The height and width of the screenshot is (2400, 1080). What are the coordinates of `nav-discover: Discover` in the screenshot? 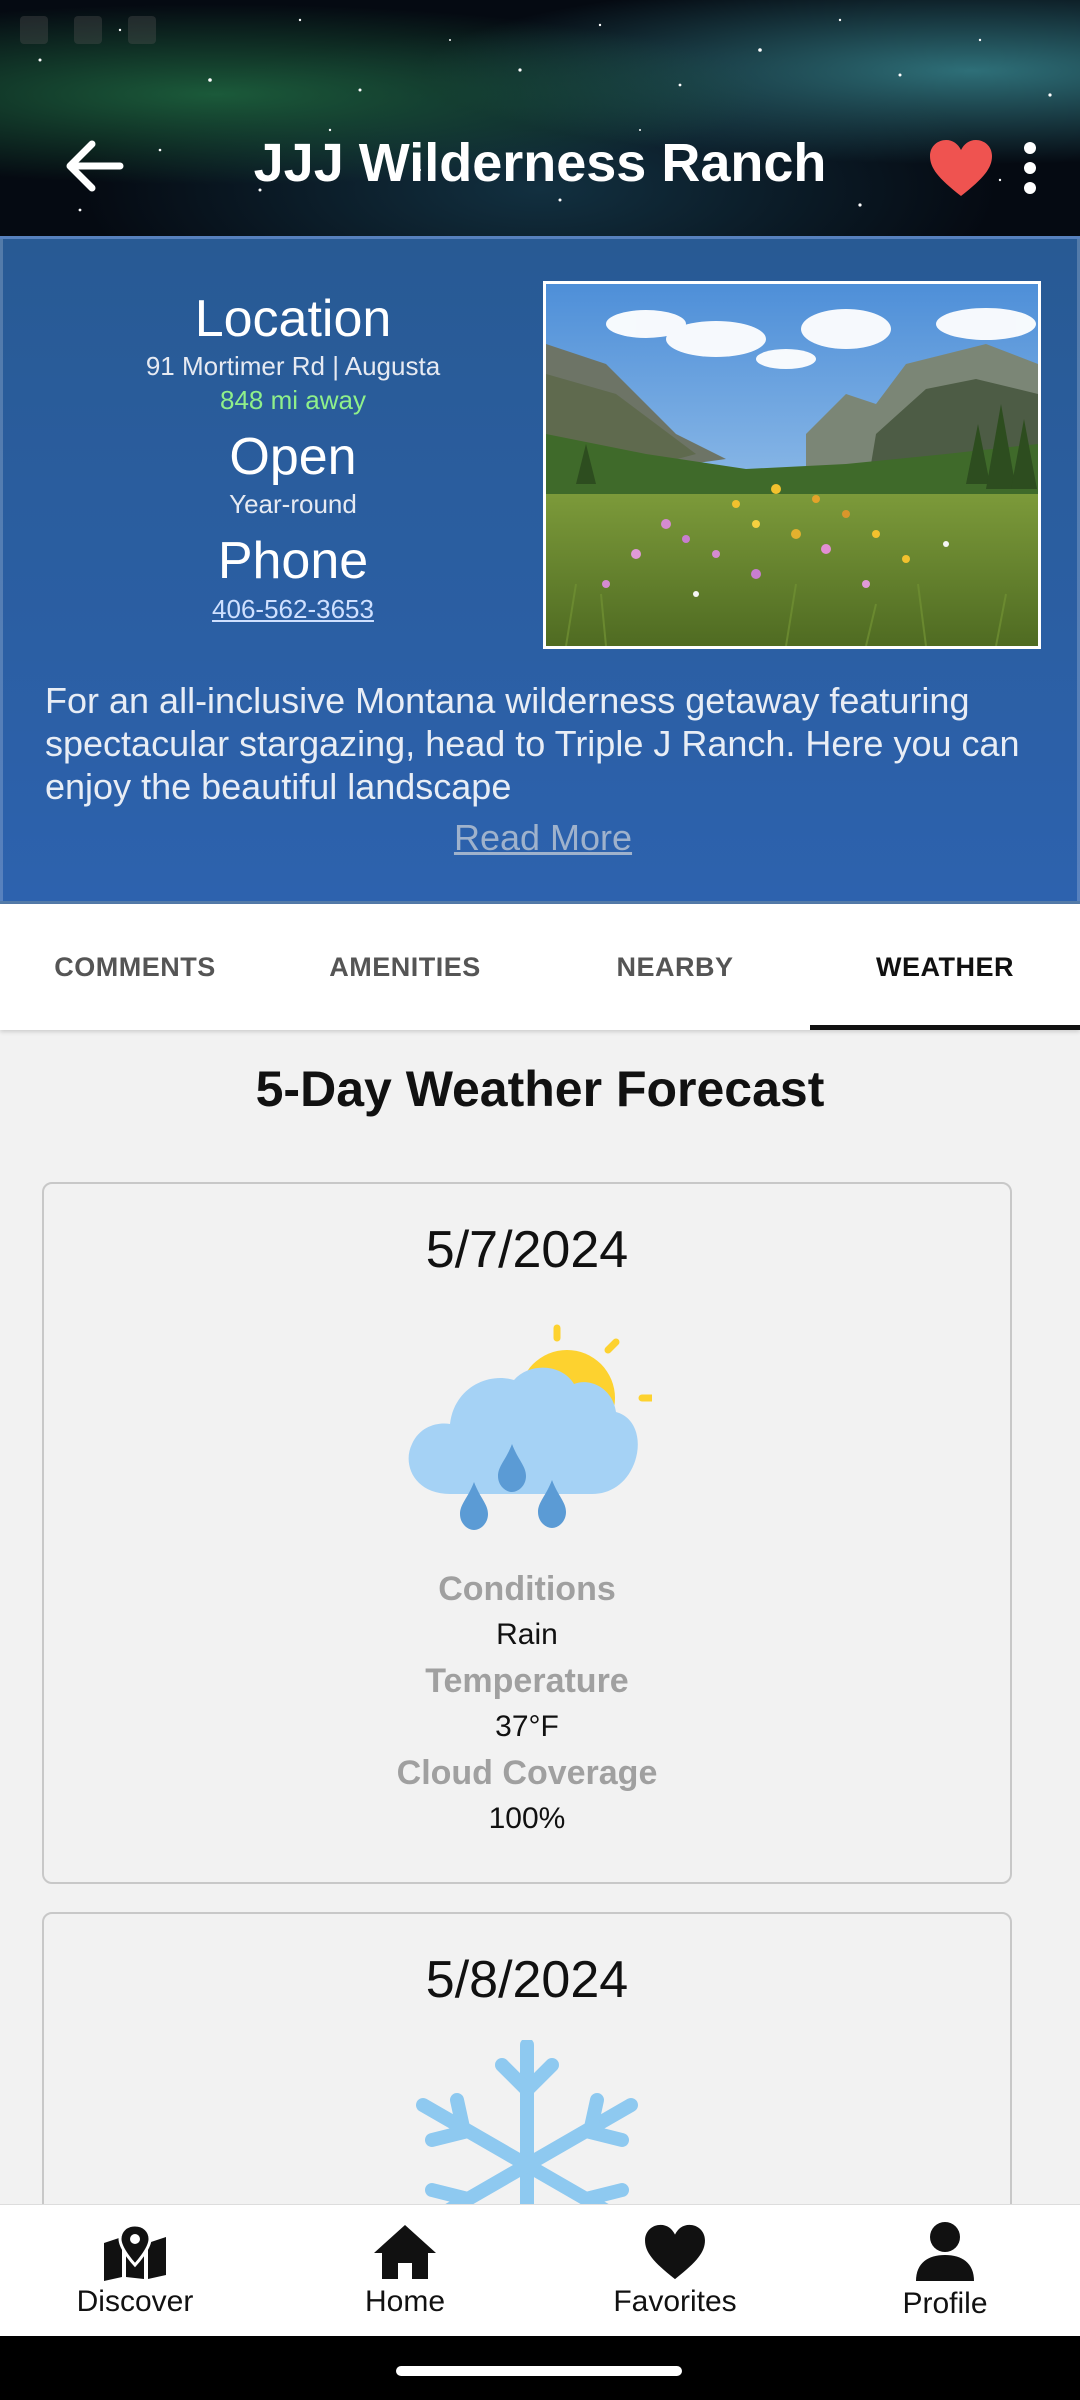 It's located at (135, 2270).